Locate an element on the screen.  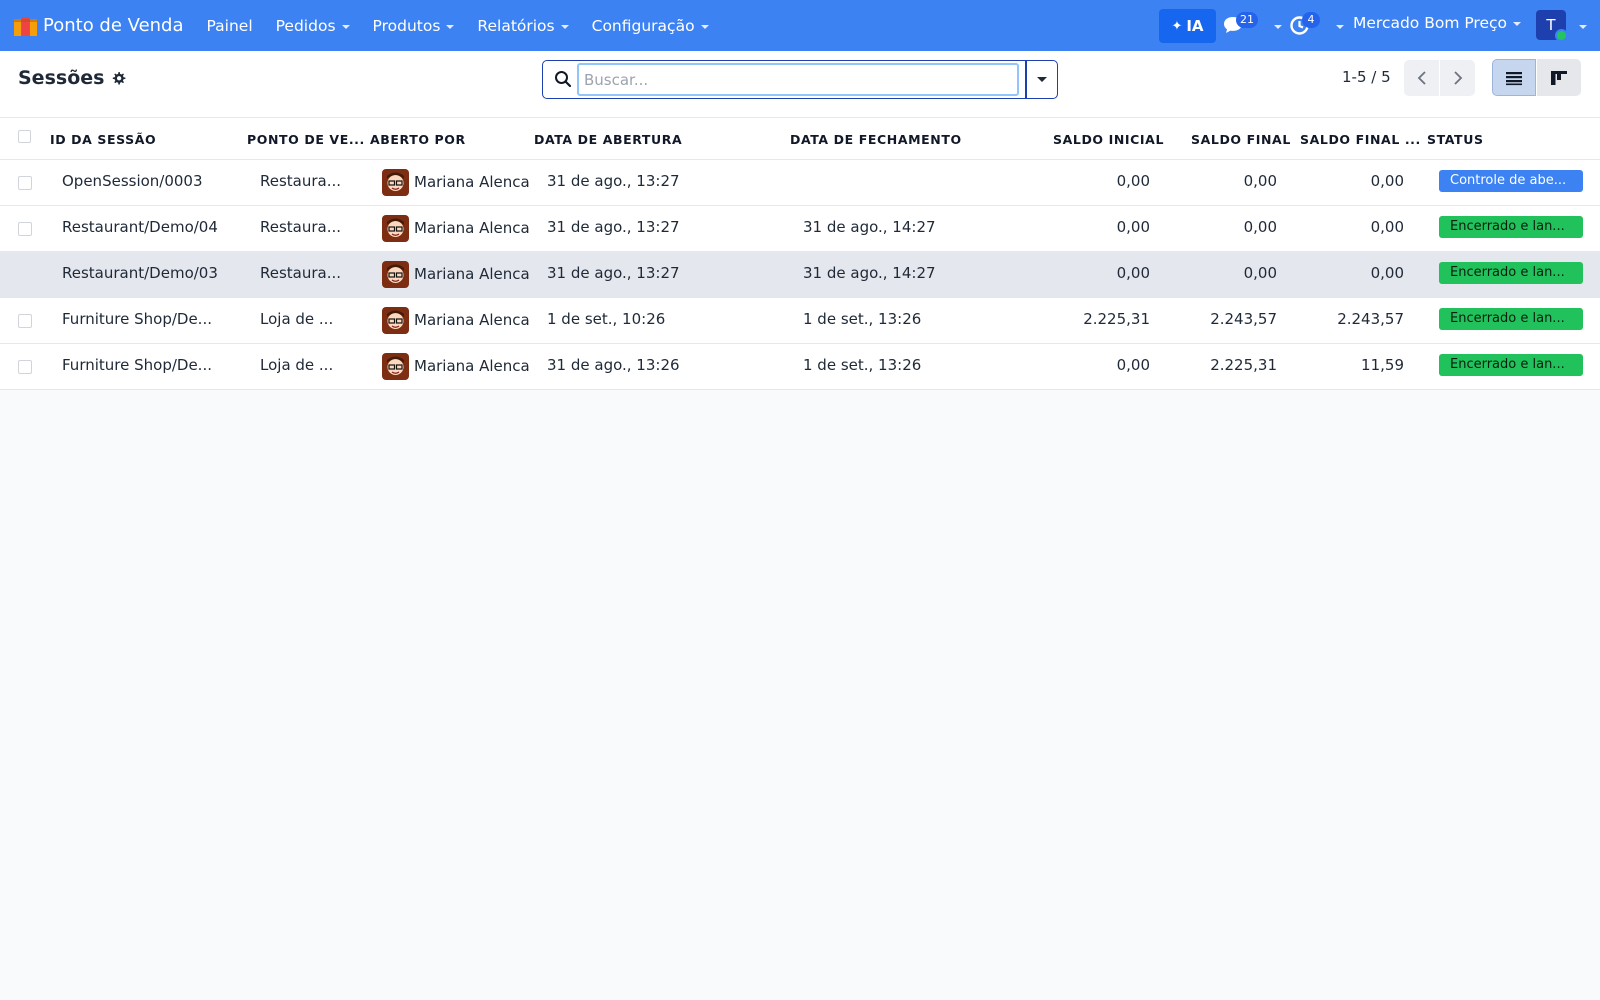
sparkle-icon: ✦ is located at coordinates (1177, 26).